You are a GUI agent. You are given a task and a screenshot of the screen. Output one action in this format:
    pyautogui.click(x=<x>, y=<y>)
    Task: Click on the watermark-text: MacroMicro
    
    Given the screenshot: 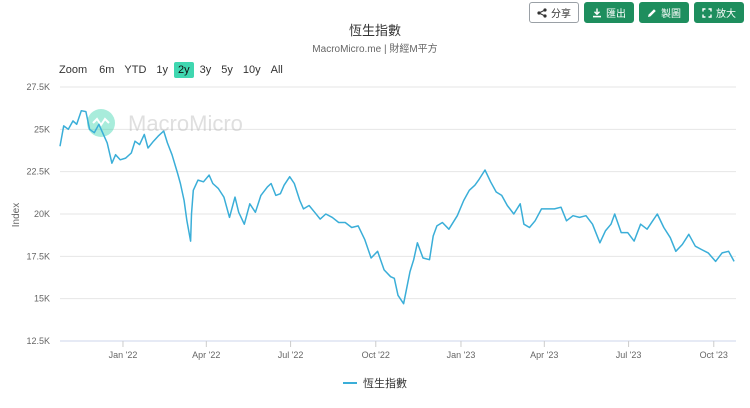 What is the action you would take?
    pyautogui.click(x=185, y=123)
    